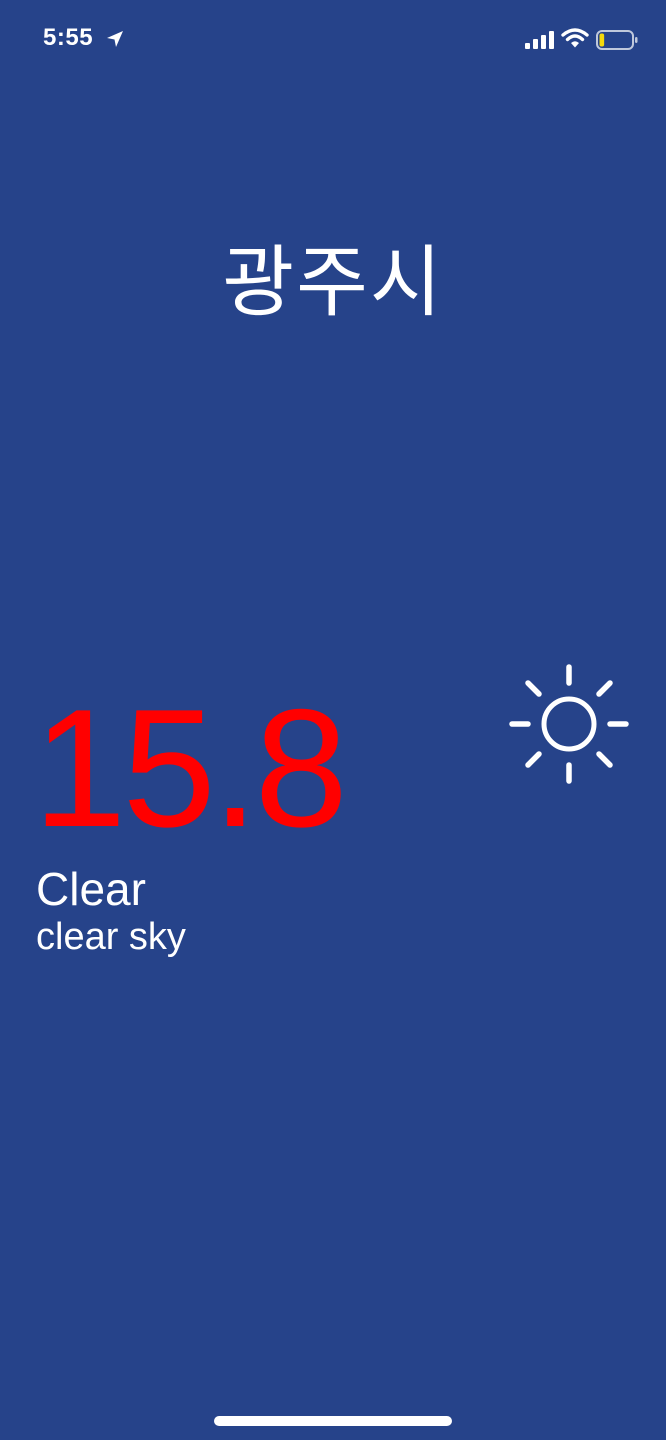 The width and height of the screenshot is (666, 1440). I want to click on temperature-value: 15.8, so click(190, 768).